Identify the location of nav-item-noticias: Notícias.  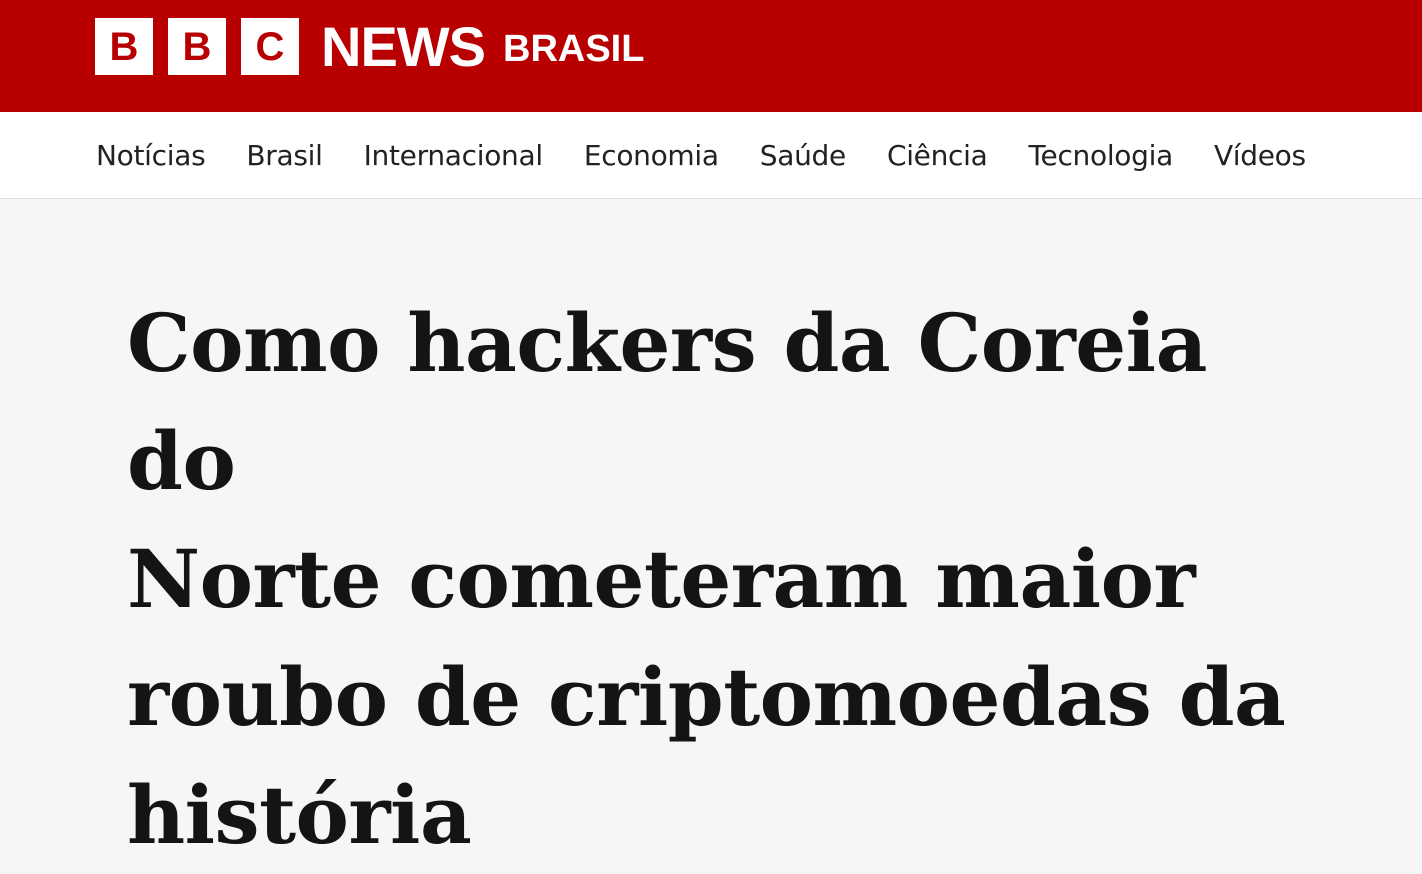
(151, 155).